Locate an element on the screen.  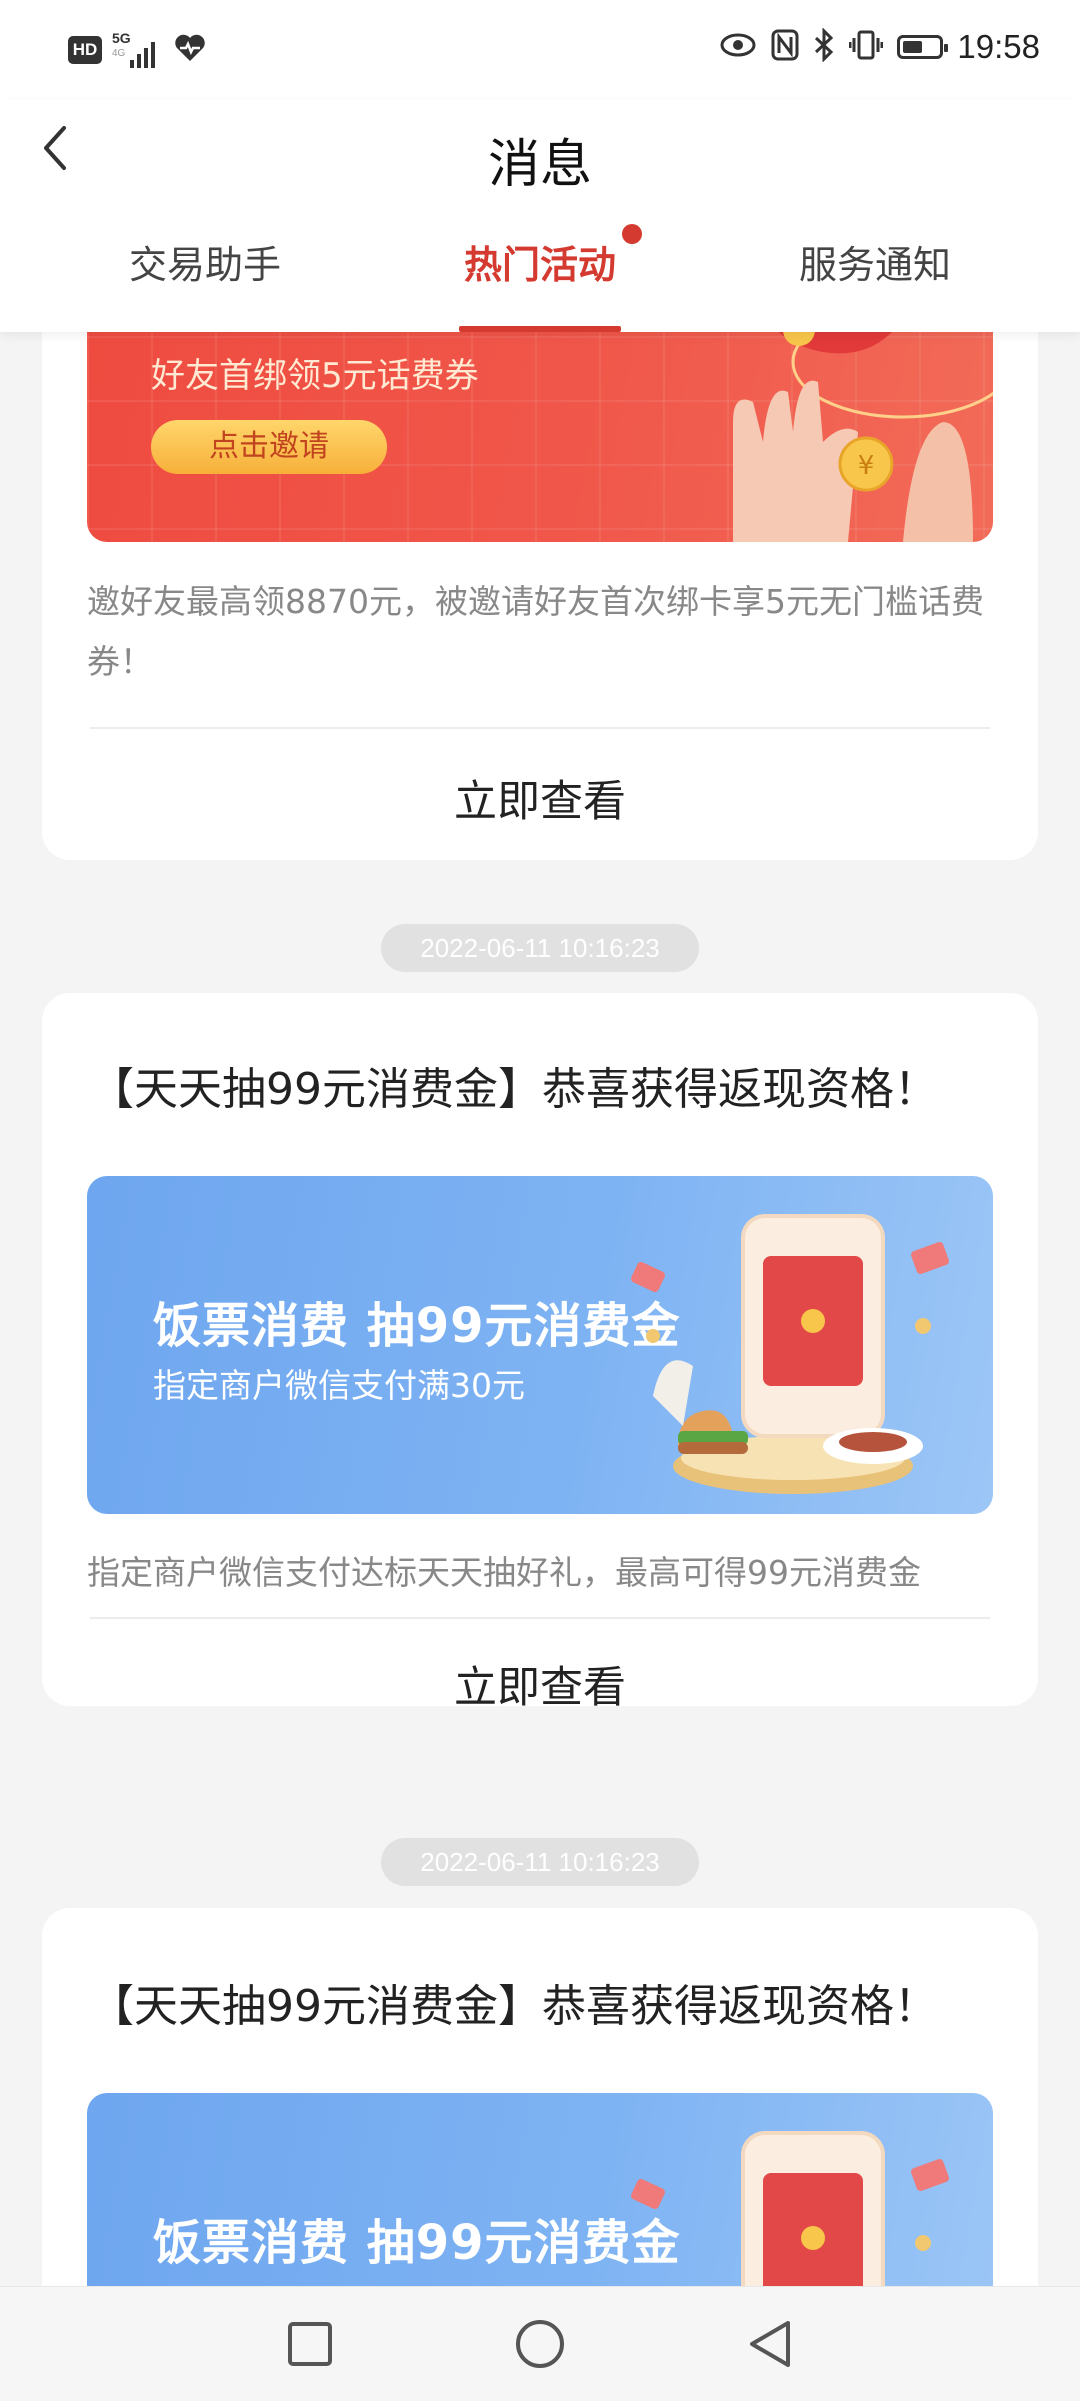
health-heart-icon is located at coordinates (190, 50).